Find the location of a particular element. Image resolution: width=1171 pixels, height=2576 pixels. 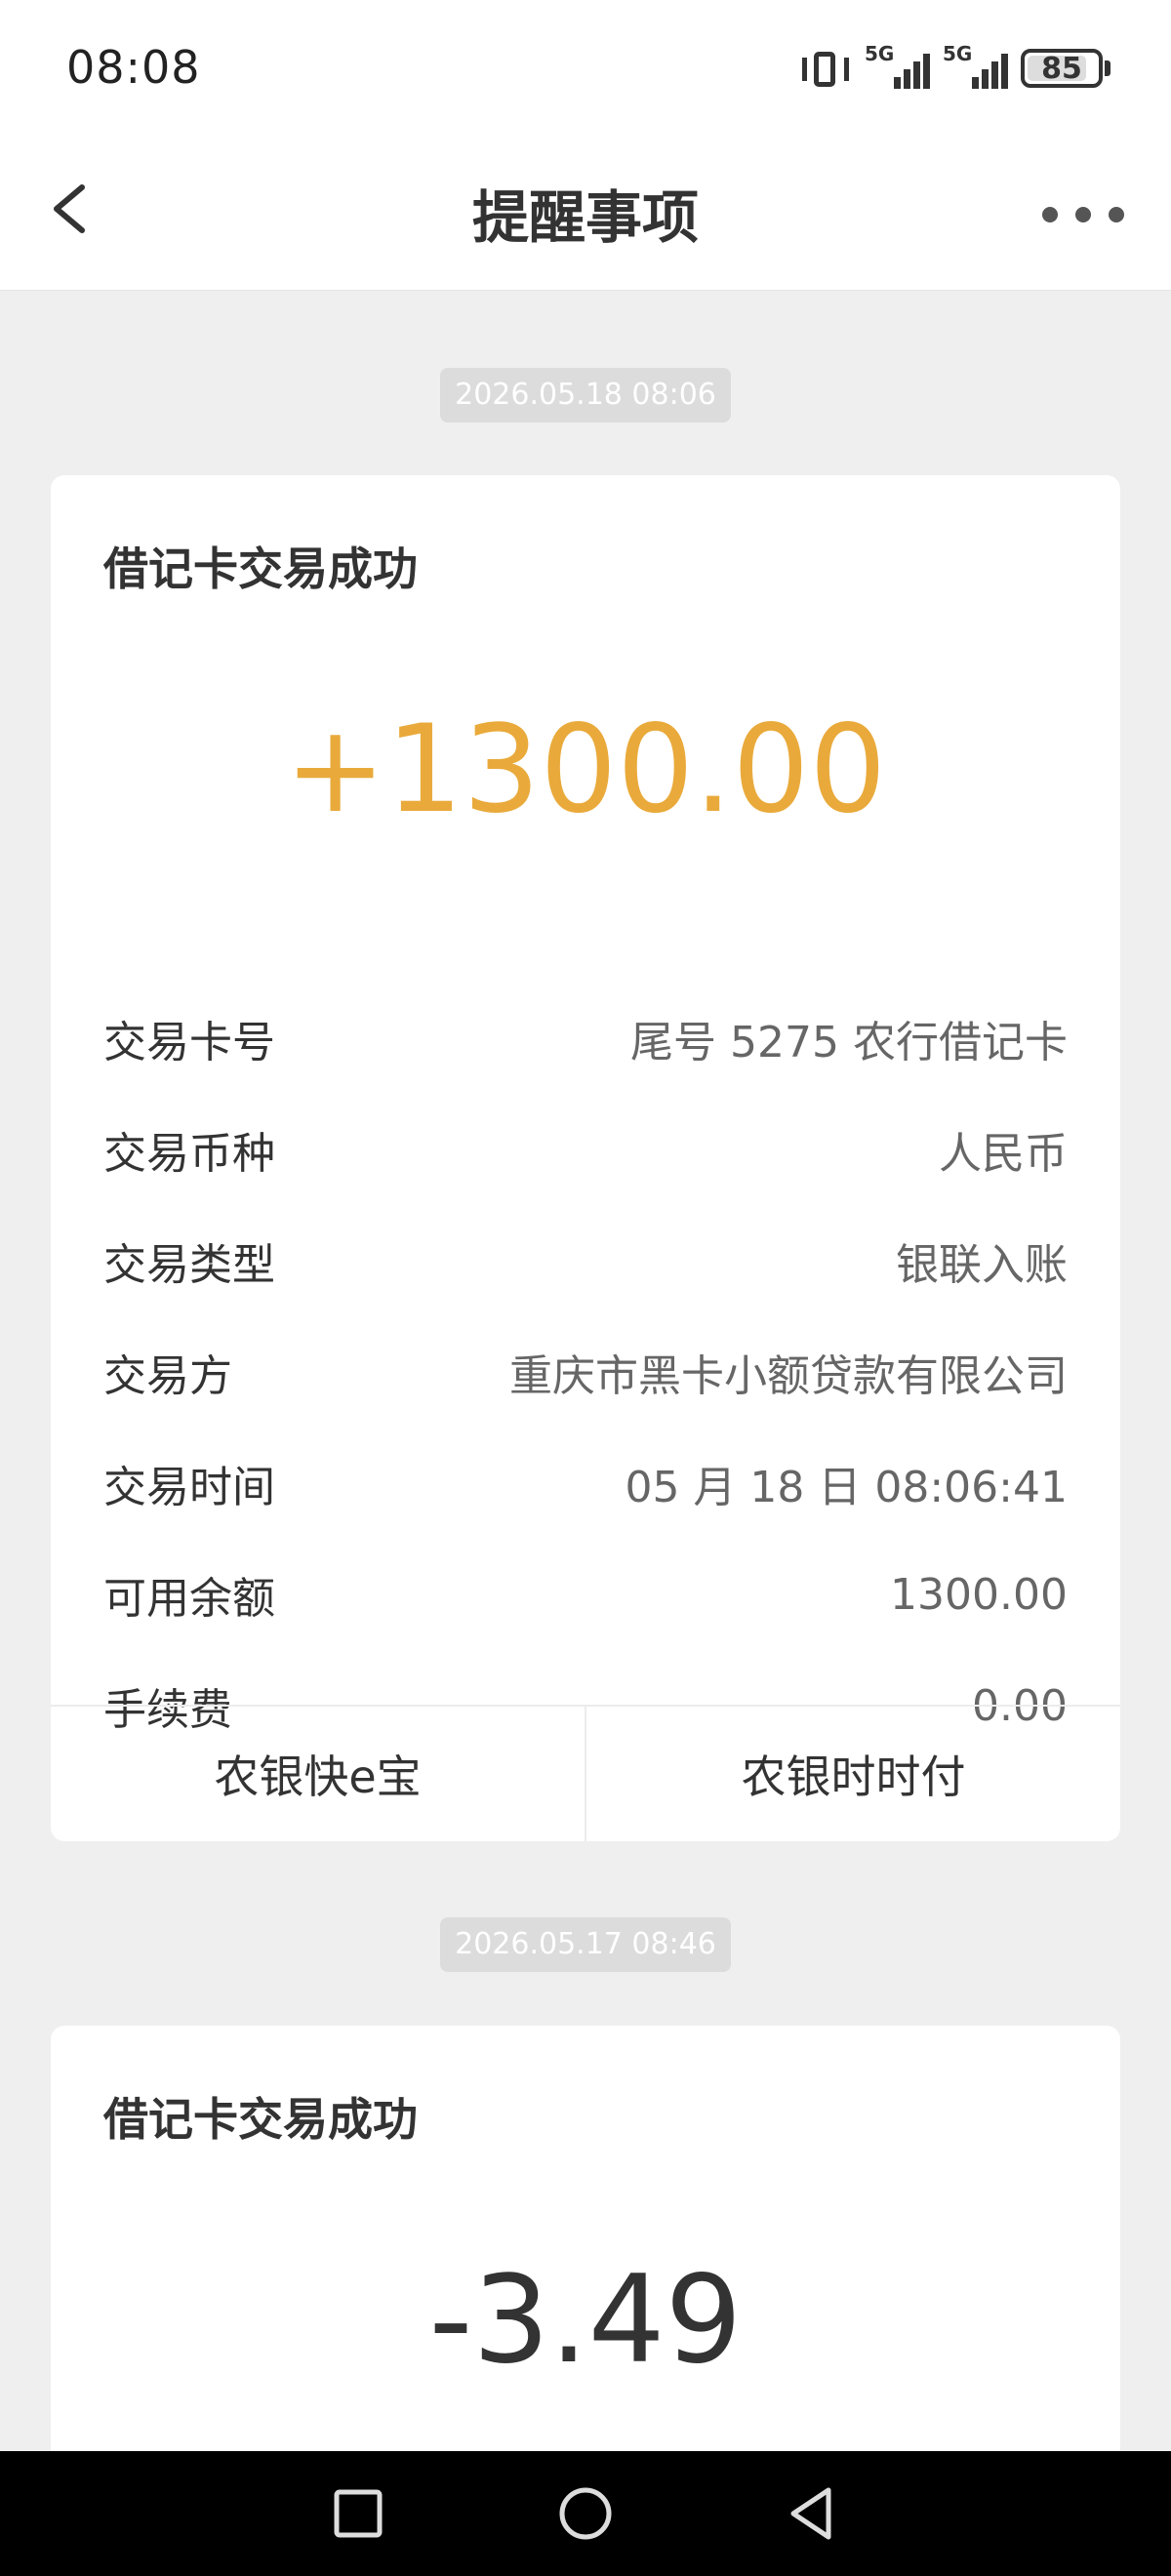

detail-row-type: 交易类型 银联入账 is located at coordinates (585, 1260).